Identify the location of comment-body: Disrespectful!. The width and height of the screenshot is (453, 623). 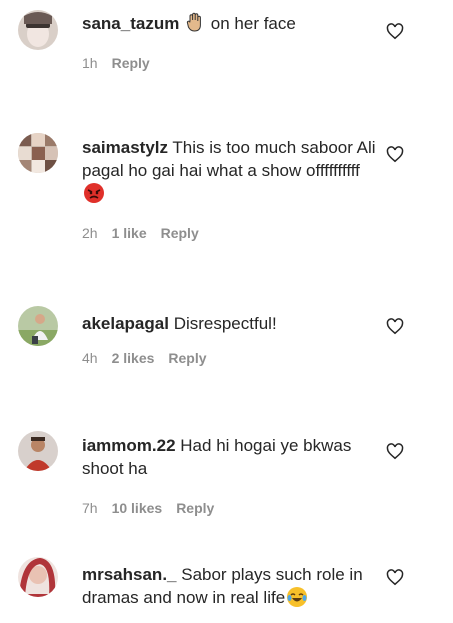
(225, 323).